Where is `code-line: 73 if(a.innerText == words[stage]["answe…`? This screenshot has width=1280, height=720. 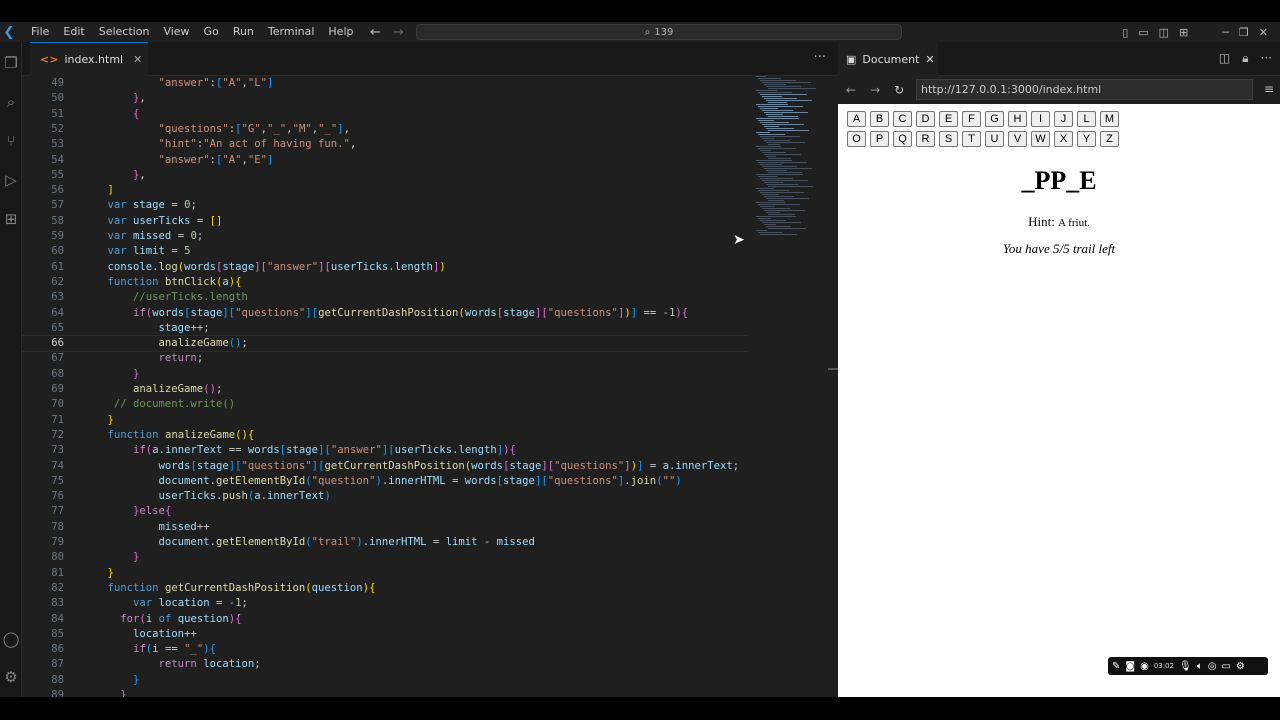
code-line: 73 if(a.innerText == words[stage]["answe… is located at coordinates (385, 450).